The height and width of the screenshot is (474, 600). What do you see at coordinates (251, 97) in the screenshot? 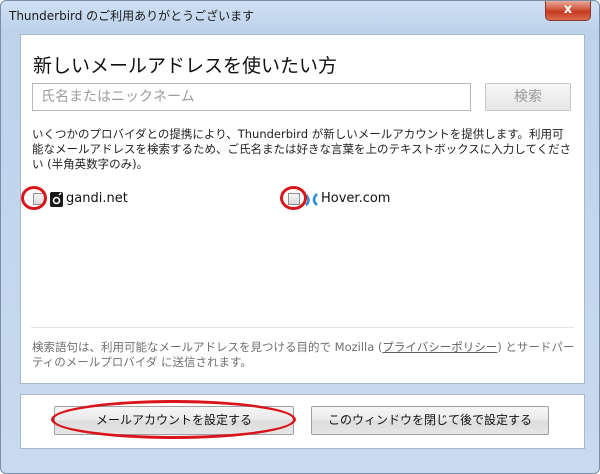
I see `name-input` at bounding box center [251, 97].